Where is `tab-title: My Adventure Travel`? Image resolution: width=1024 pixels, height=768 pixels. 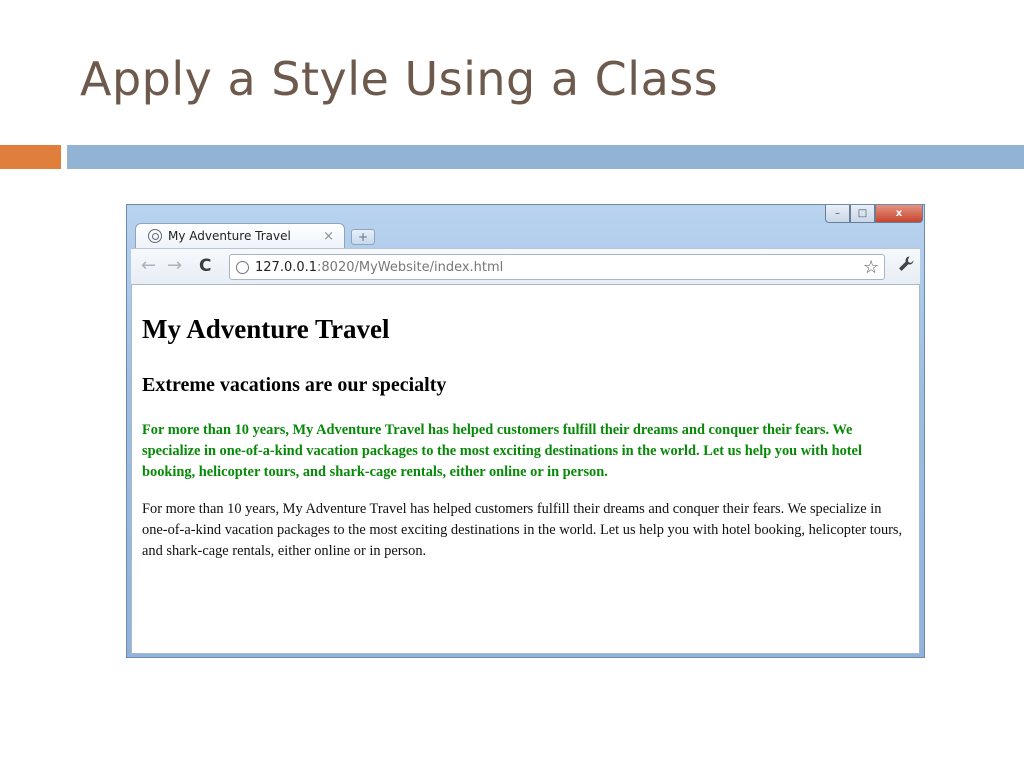 tab-title: My Adventure Travel is located at coordinates (229, 236).